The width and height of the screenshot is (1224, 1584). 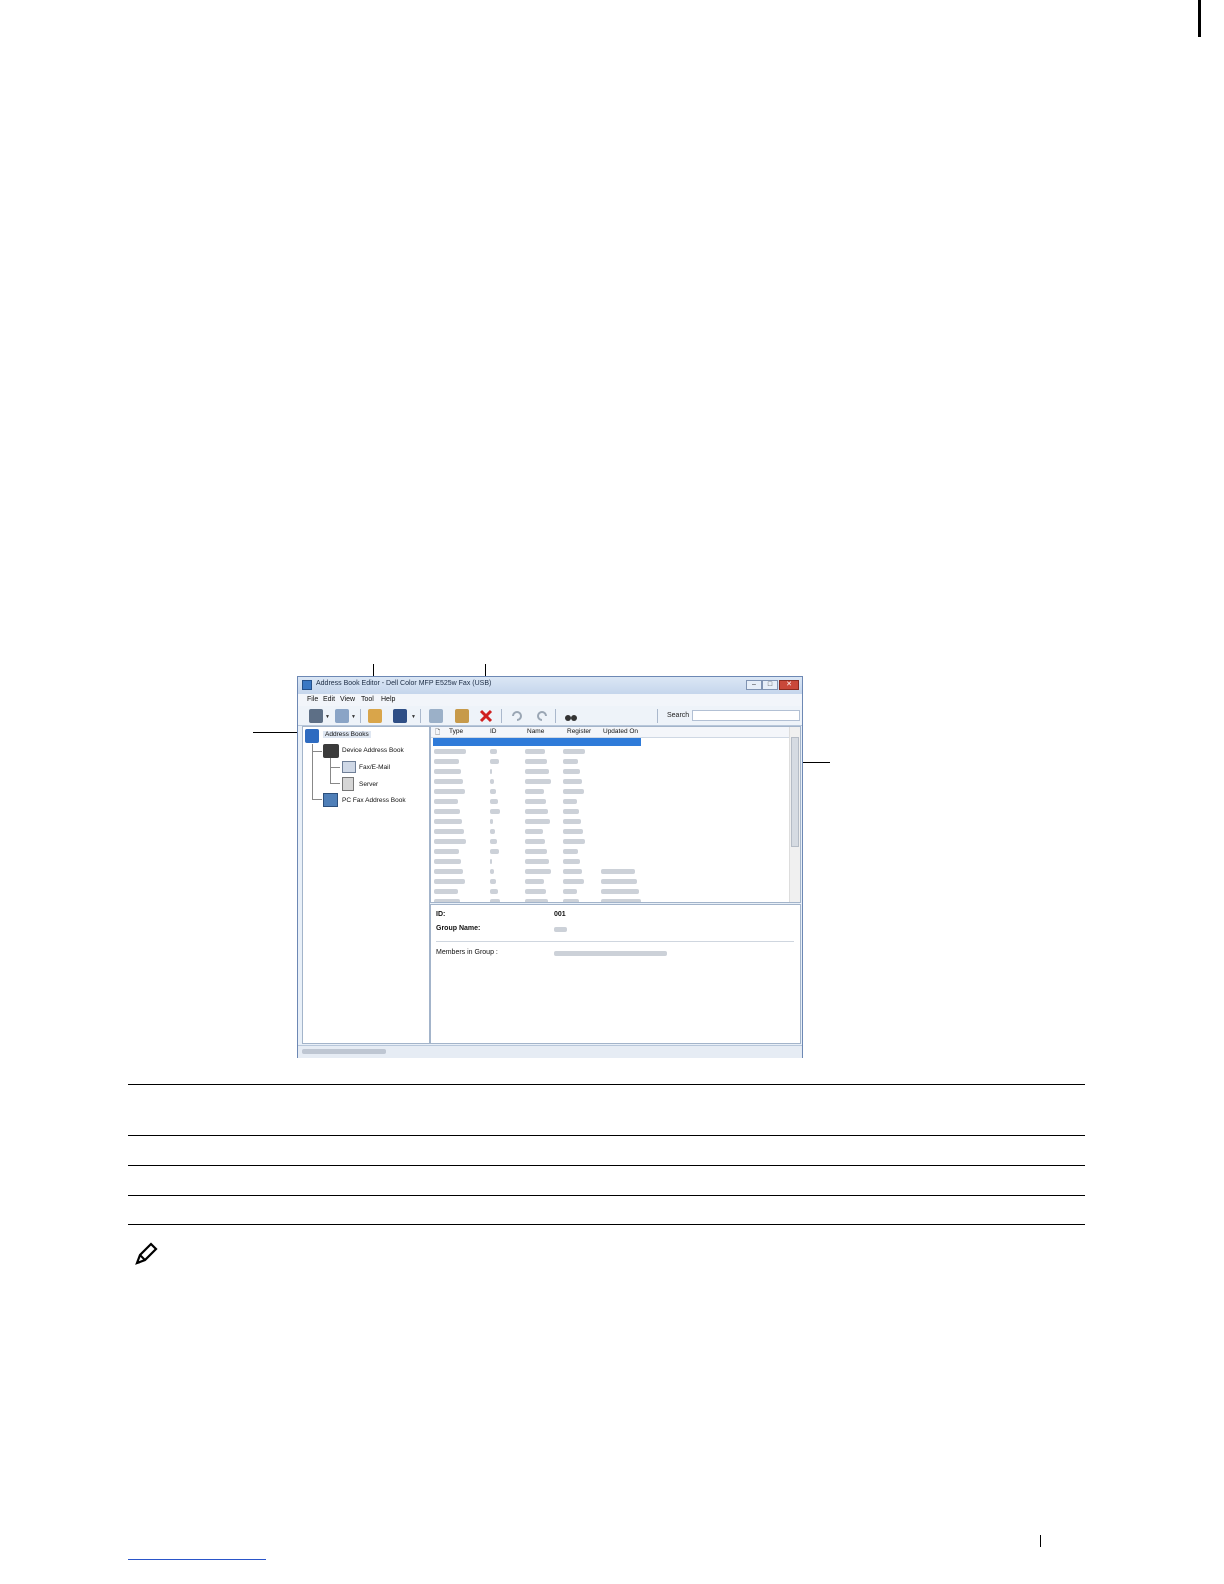 What do you see at coordinates (789, 685) in the screenshot?
I see `close-button: ✕` at bounding box center [789, 685].